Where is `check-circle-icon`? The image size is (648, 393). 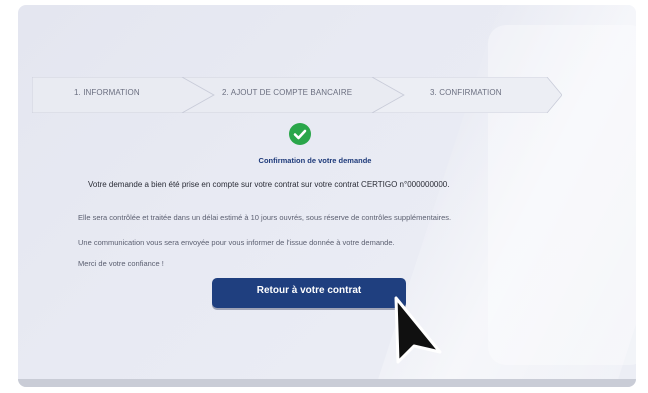
check-circle-icon is located at coordinates (300, 134).